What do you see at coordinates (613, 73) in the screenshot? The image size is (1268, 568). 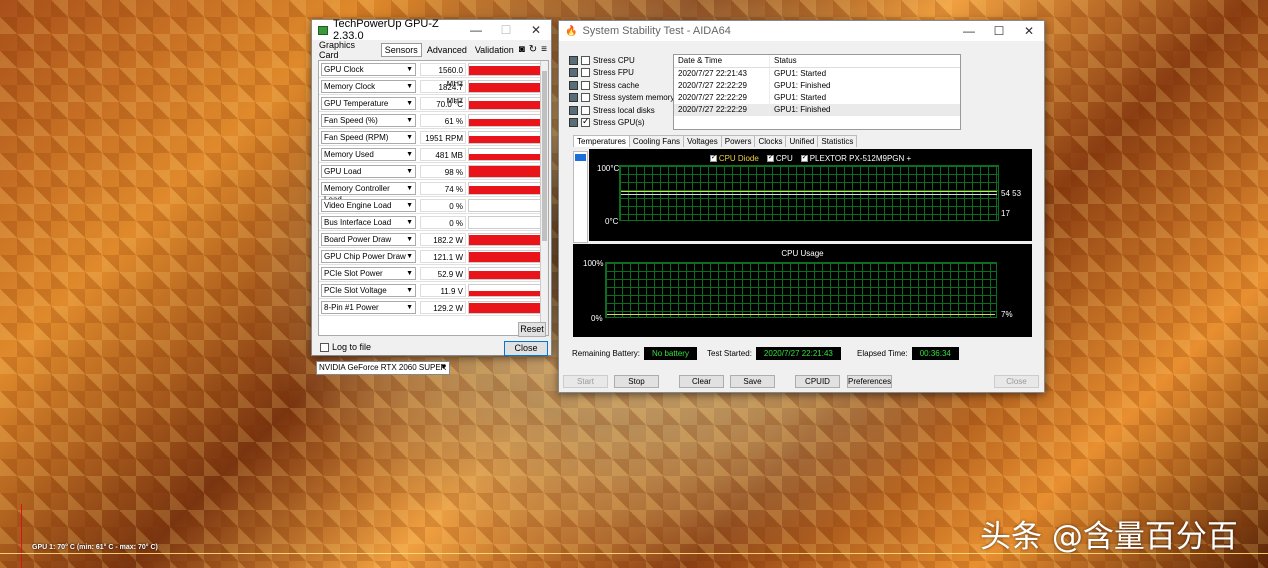 I see `stress-label: Stress FPU` at bounding box center [613, 73].